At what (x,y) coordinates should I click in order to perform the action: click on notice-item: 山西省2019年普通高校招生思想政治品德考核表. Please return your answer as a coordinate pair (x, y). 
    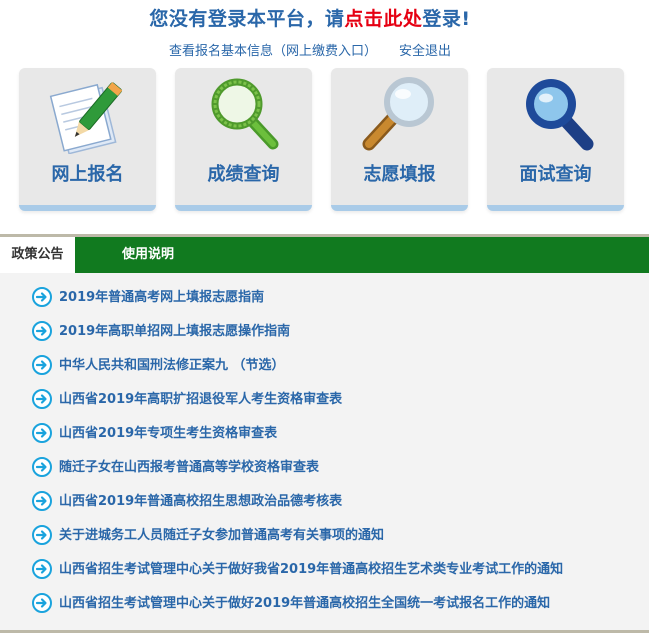
    Looking at the image, I should click on (187, 501).